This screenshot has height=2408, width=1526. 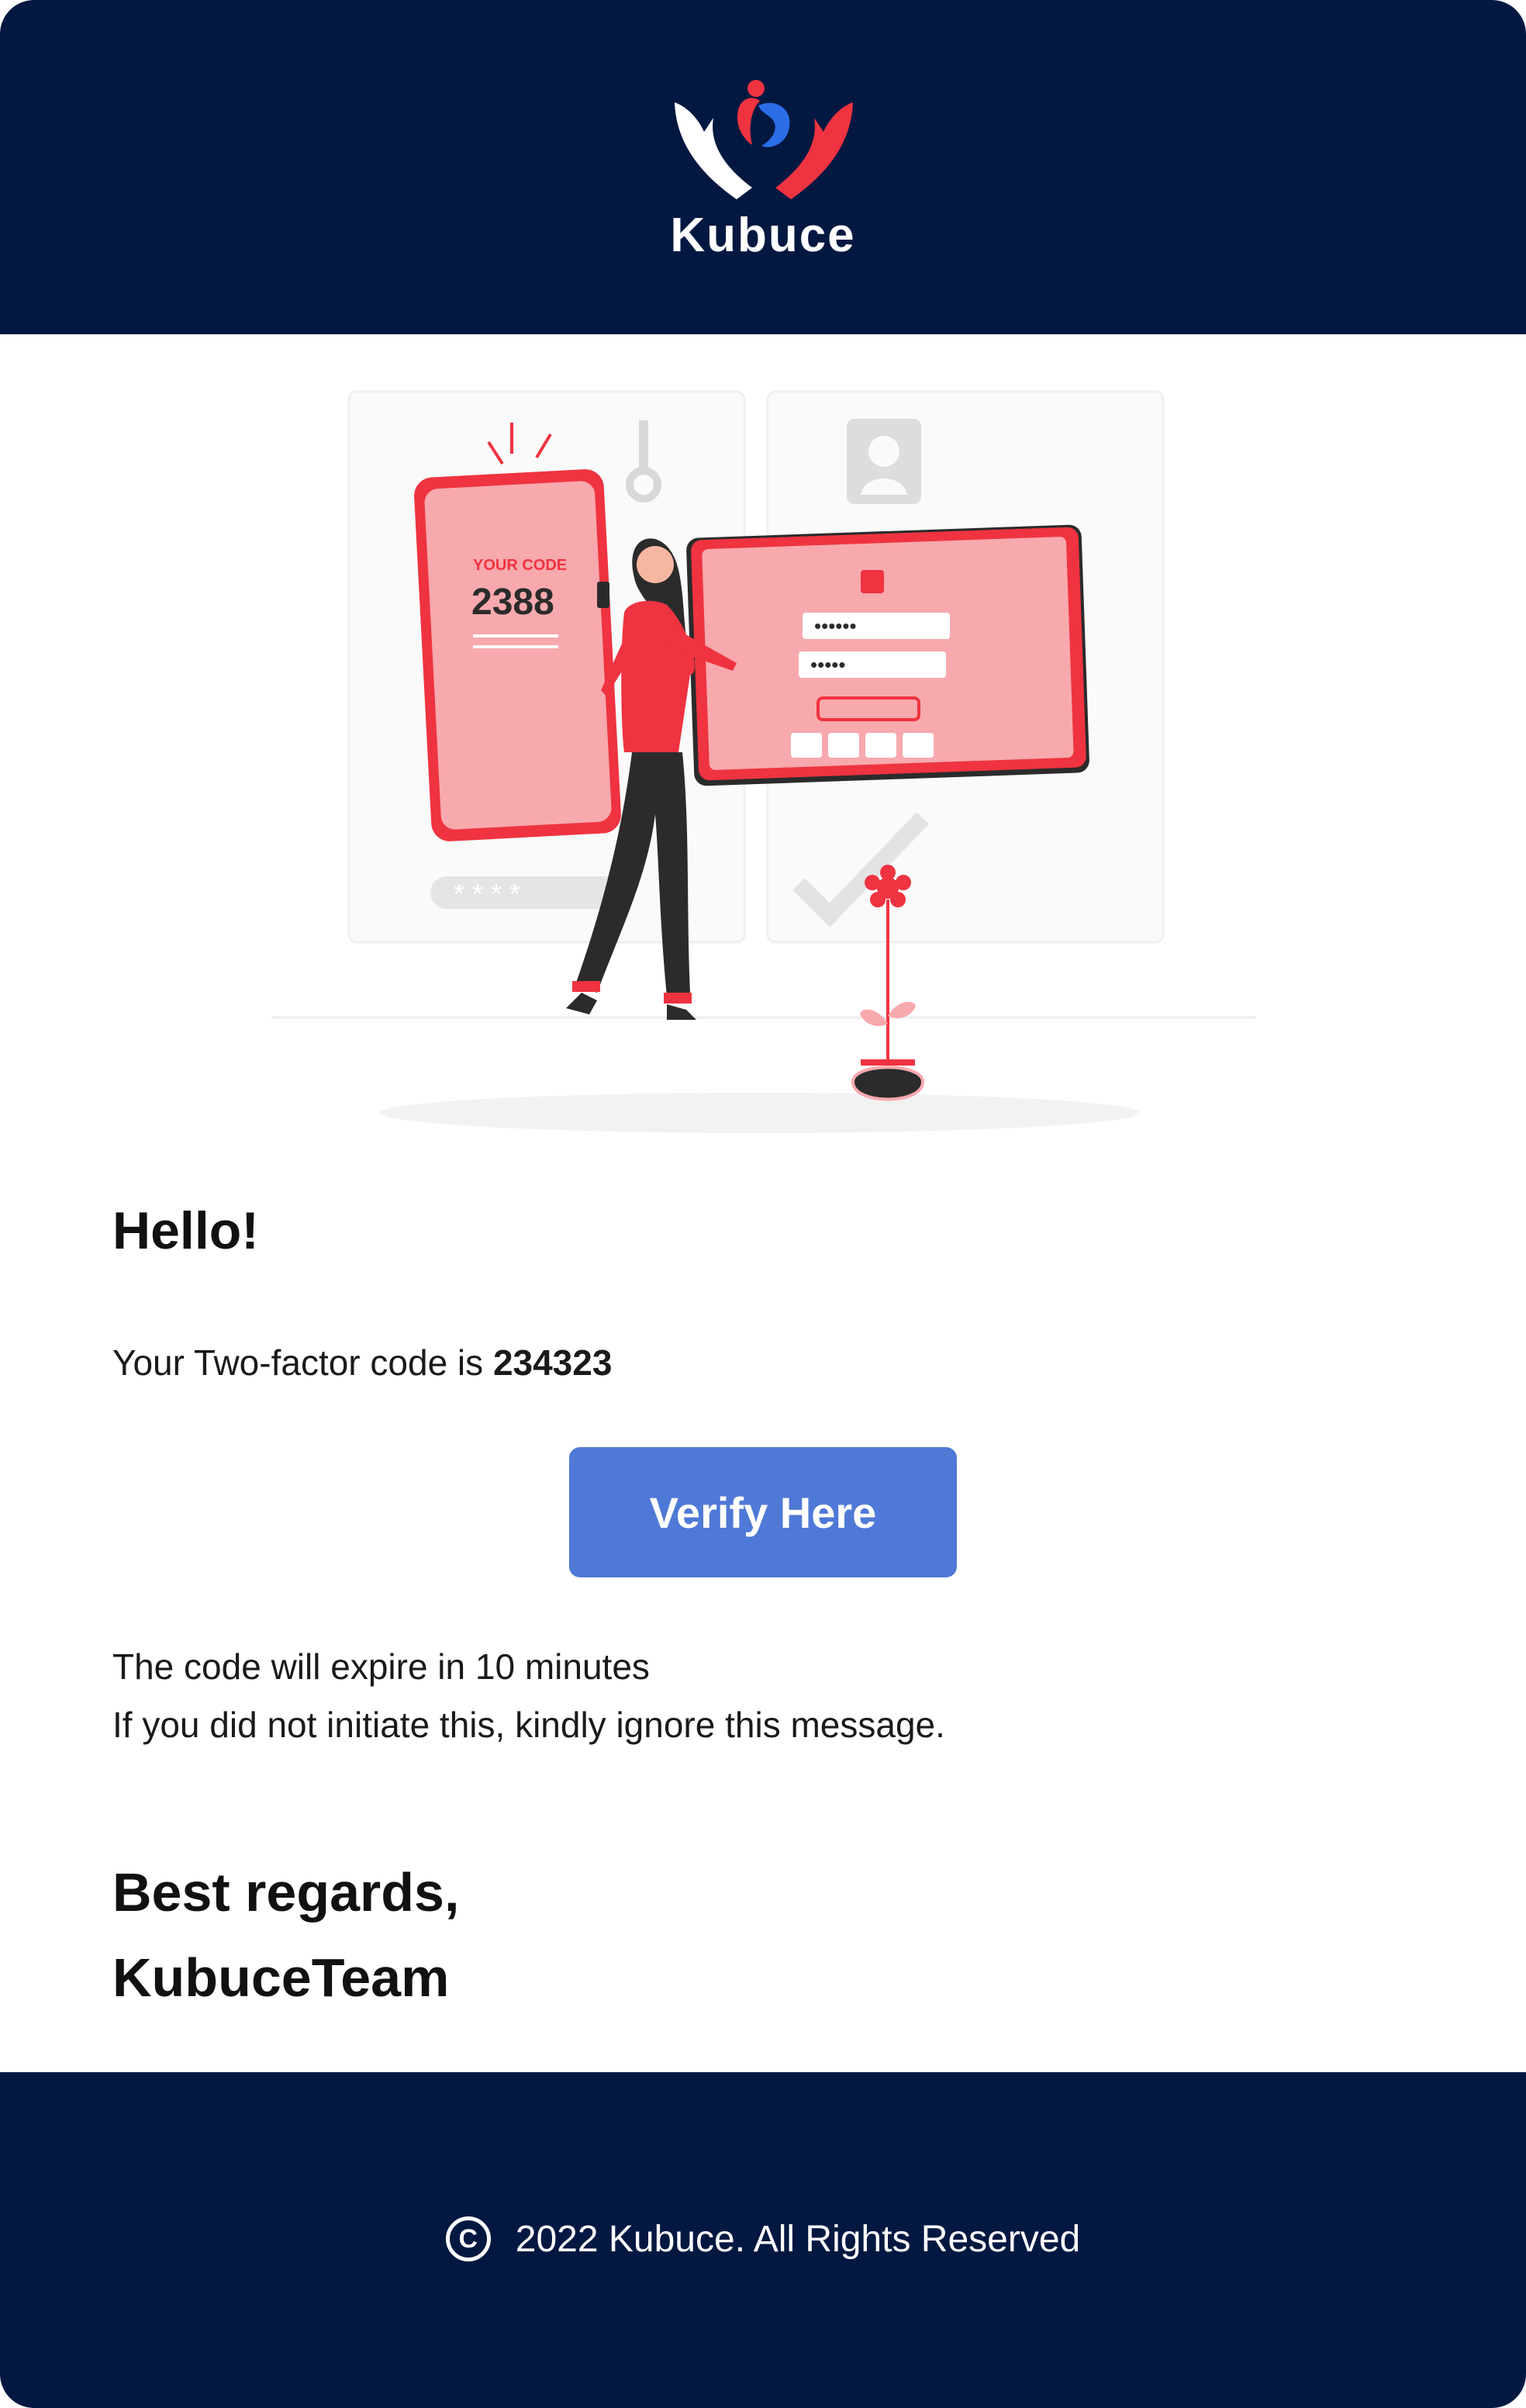 I want to click on phone-code-value: 2388, so click(x=512, y=602).